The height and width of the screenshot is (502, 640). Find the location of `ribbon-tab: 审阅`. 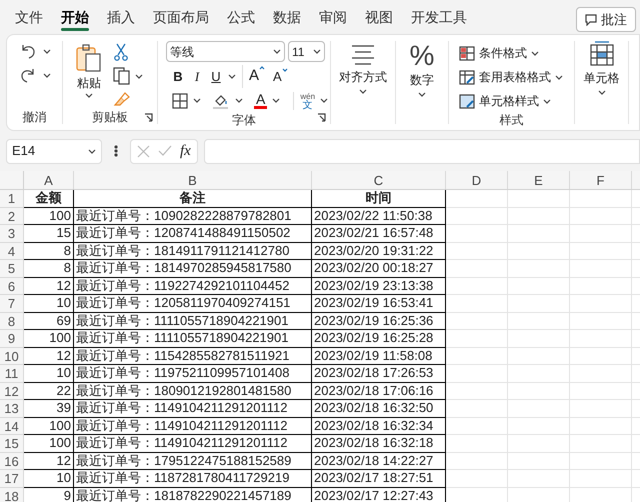

ribbon-tab: 审阅 is located at coordinates (333, 17).